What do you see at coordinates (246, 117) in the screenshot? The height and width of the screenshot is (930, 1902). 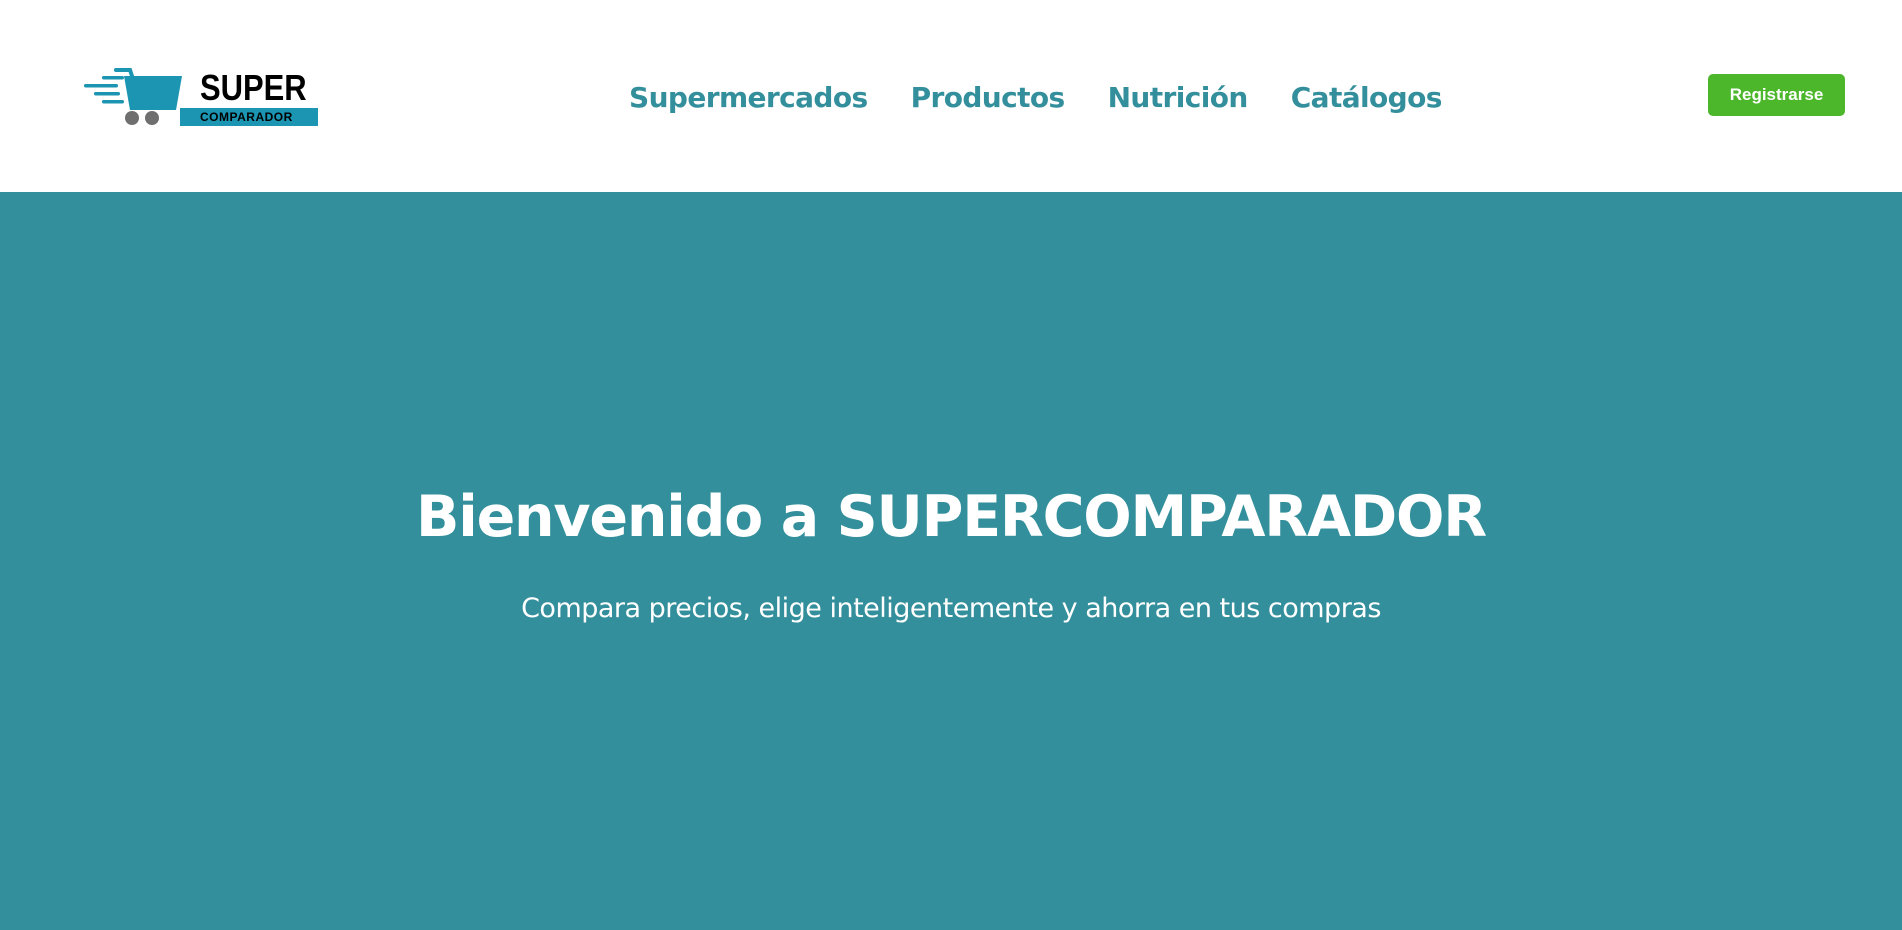 I see `logo-subtitle: COMPARADOR` at bounding box center [246, 117].